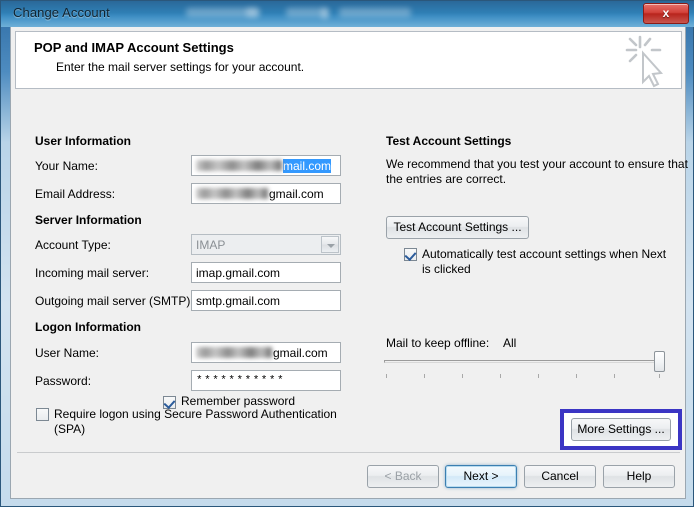  Describe the element at coordinates (523, 361) in the screenshot. I see `mail-offline-slider-track` at that location.